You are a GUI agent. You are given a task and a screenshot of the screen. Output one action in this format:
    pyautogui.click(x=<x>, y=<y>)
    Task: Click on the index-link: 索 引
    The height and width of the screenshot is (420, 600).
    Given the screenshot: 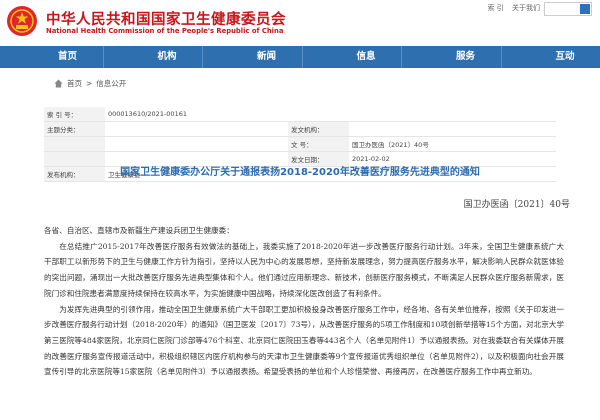 What is the action you would take?
    pyautogui.click(x=496, y=8)
    